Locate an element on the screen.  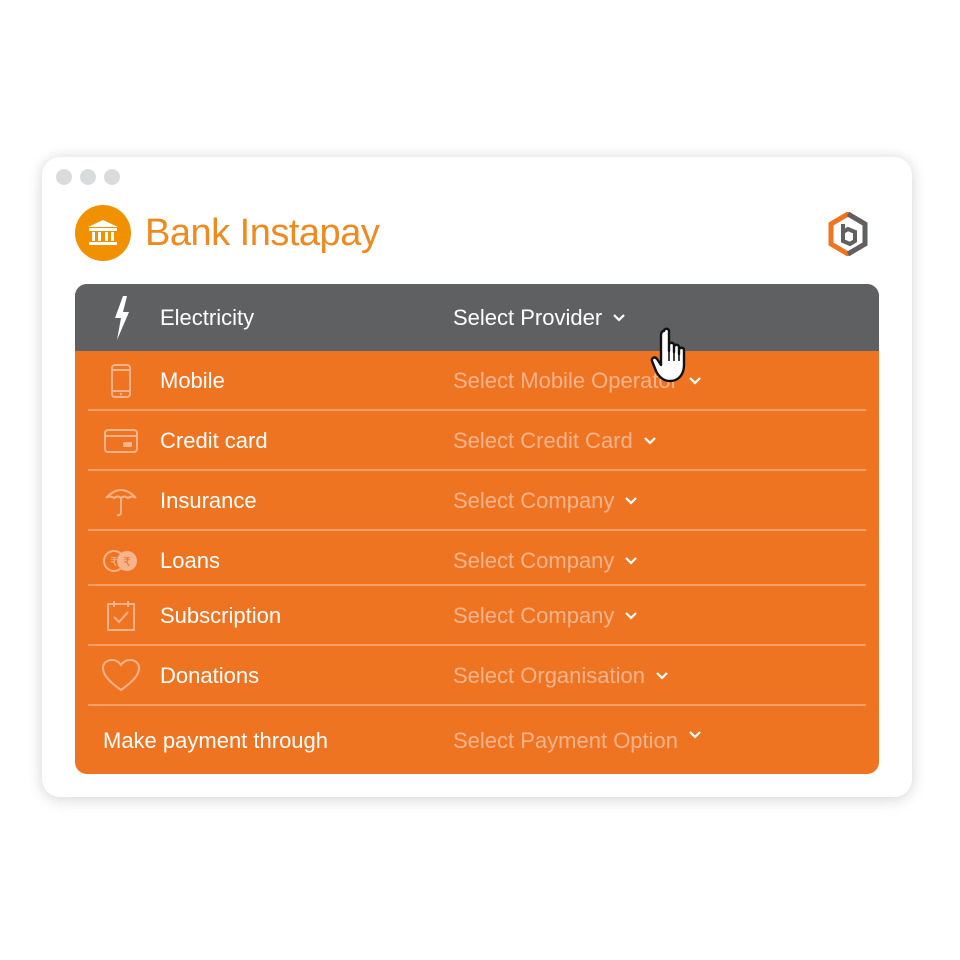
credit-card-select: Select Credit Card is located at coordinates (555, 441).